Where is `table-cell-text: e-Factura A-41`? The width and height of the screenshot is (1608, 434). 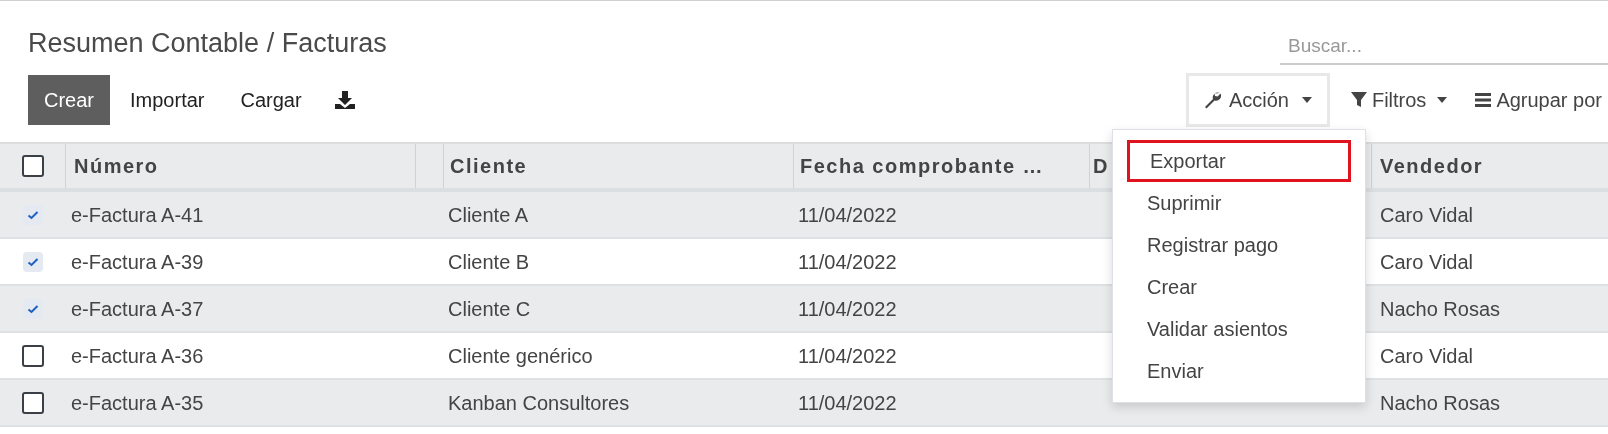 table-cell-text: e-Factura A-41 is located at coordinates (137, 215).